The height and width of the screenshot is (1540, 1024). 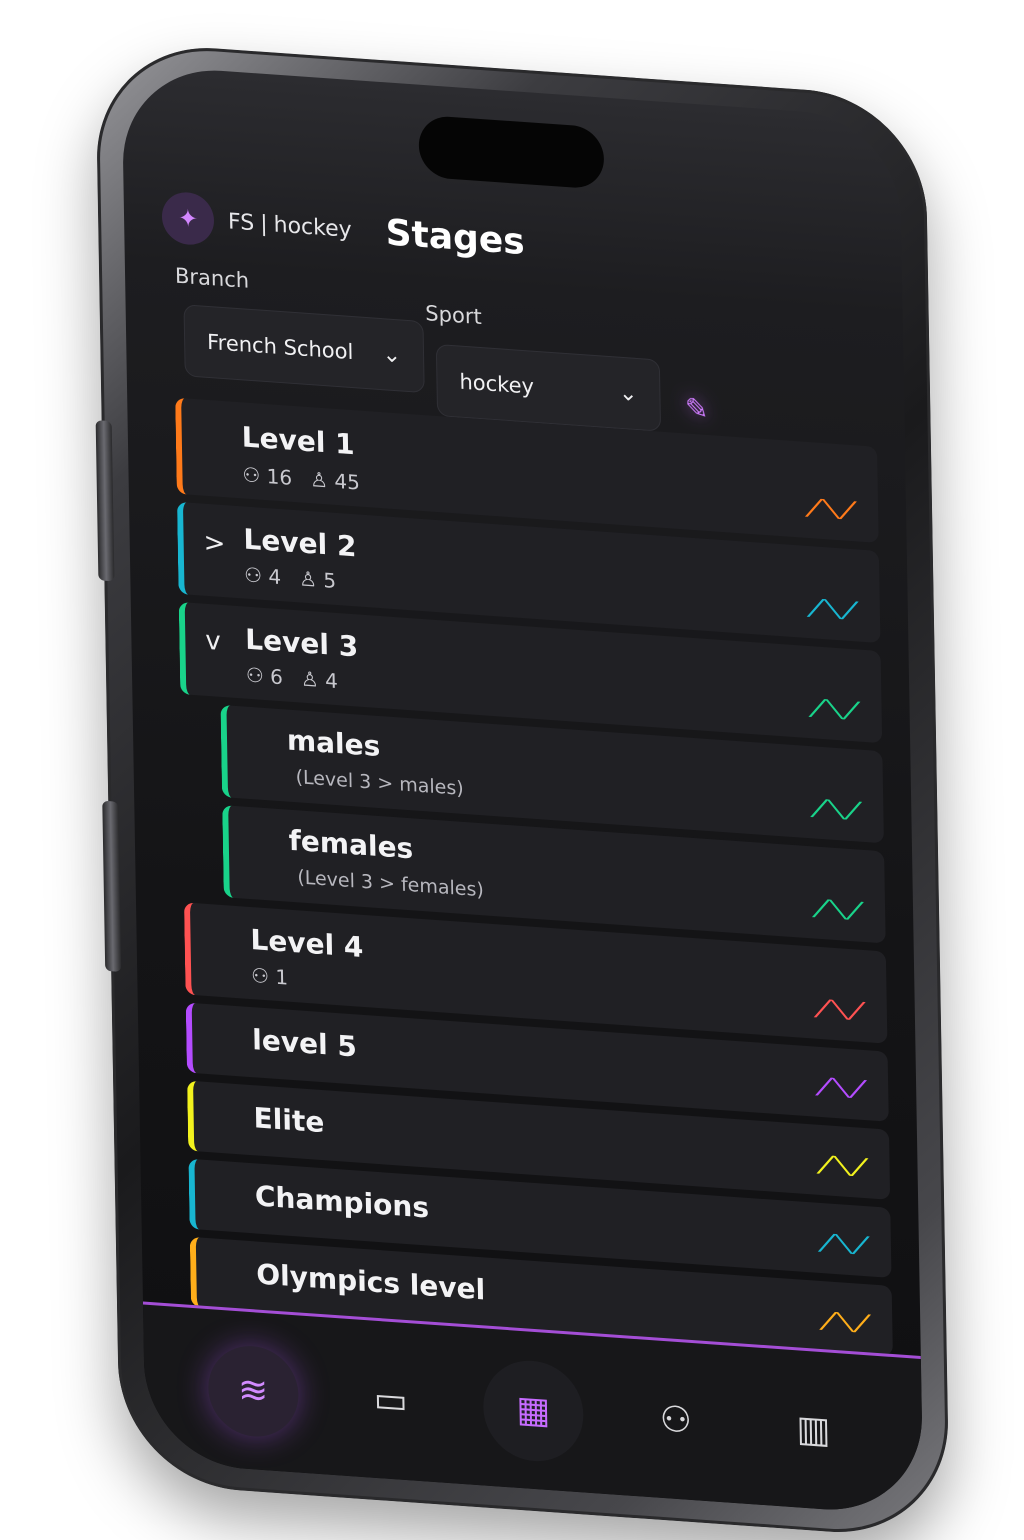 What do you see at coordinates (319, 680) in the screenshot?
I see `user-icon: ♙ 4` at bounding box center [319, 680].